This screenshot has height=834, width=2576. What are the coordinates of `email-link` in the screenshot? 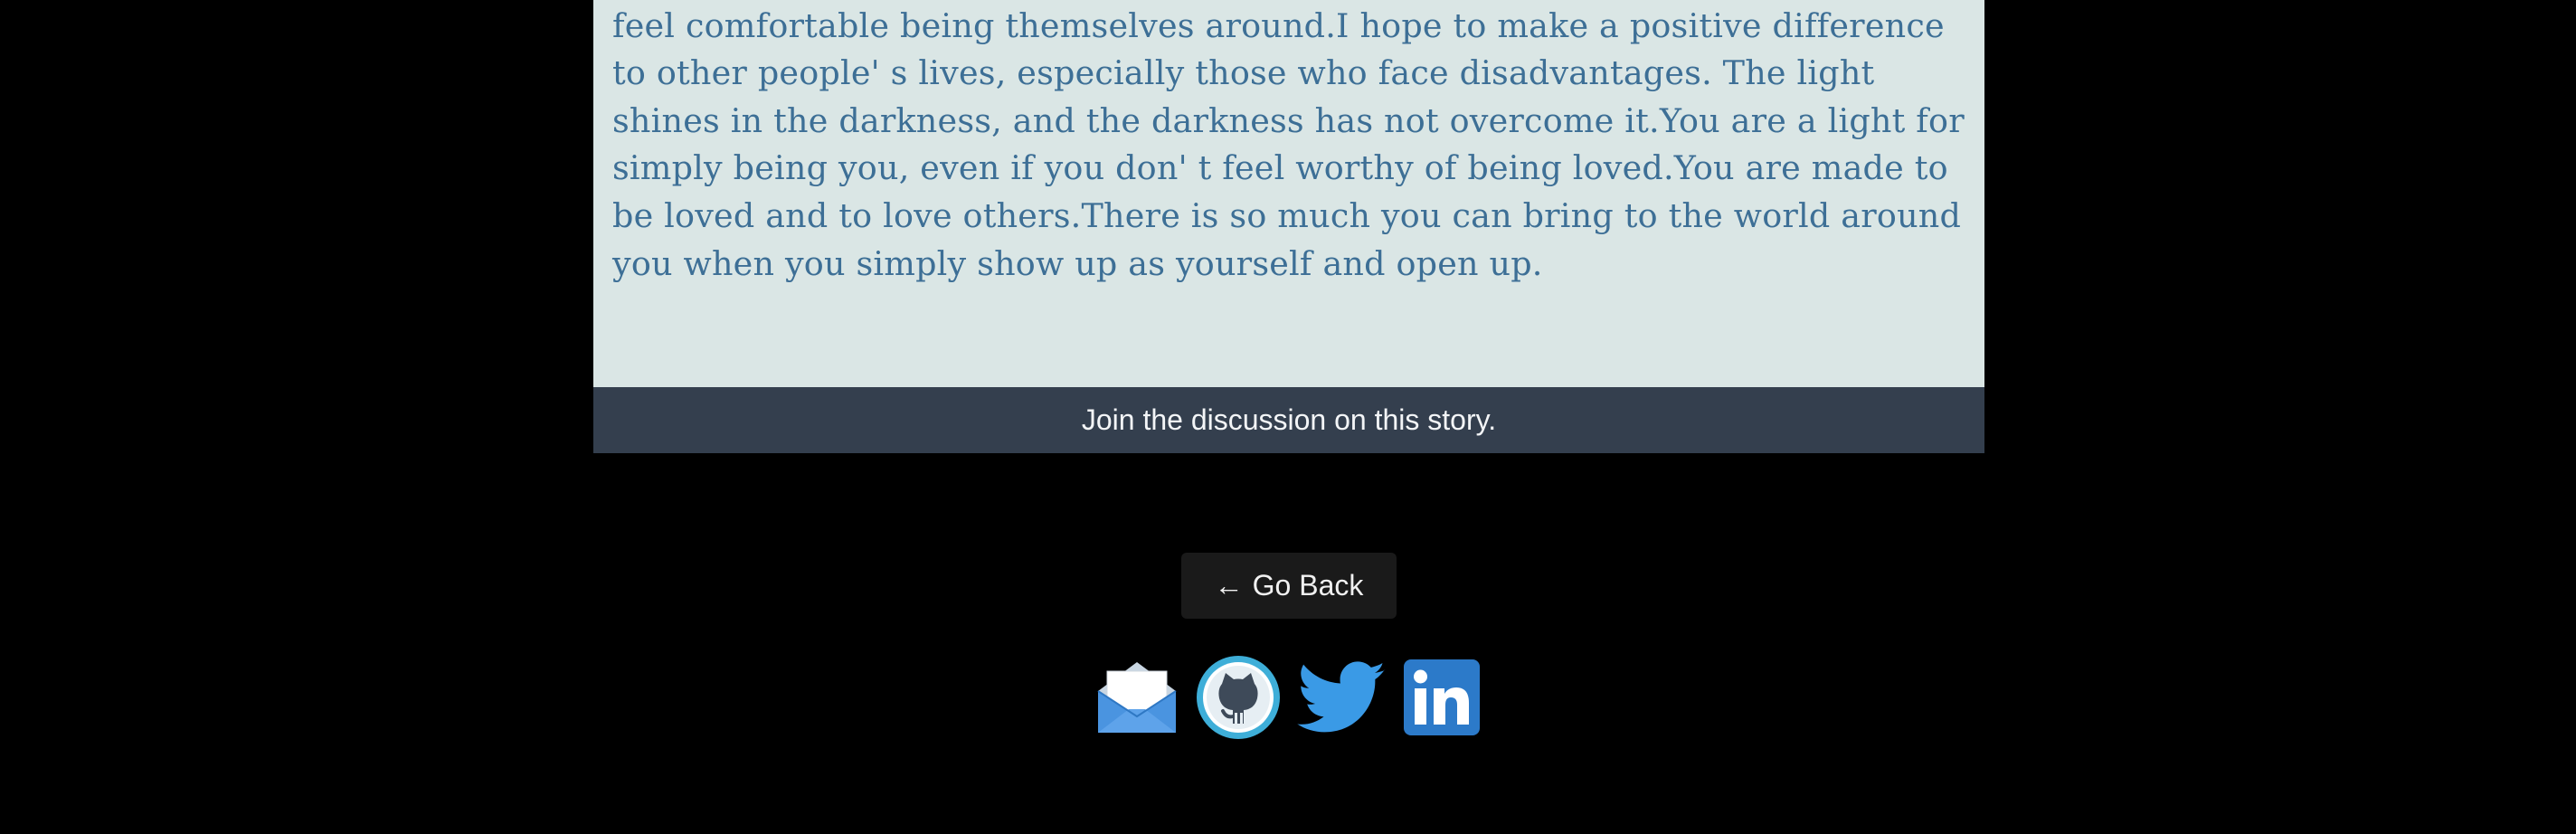 It's located at (1137, 697).